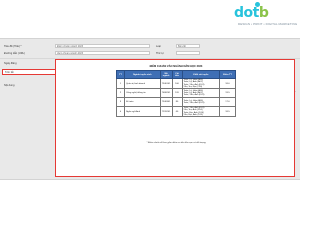  What do you see at coordinates (102, 46) in the screenshot?
I see `title-input: Điểm chuẩn ngành 2023` at bounding box center [102, 46].